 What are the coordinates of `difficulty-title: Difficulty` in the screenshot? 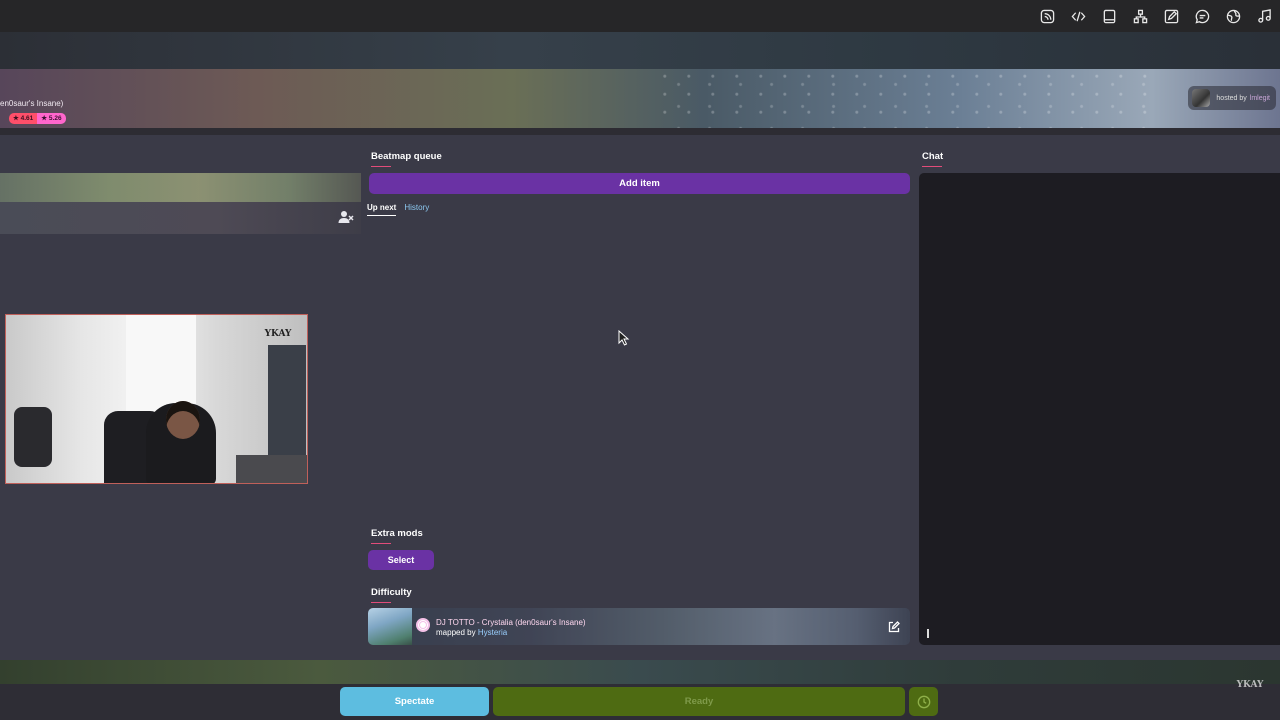 It's located at (391, 595).